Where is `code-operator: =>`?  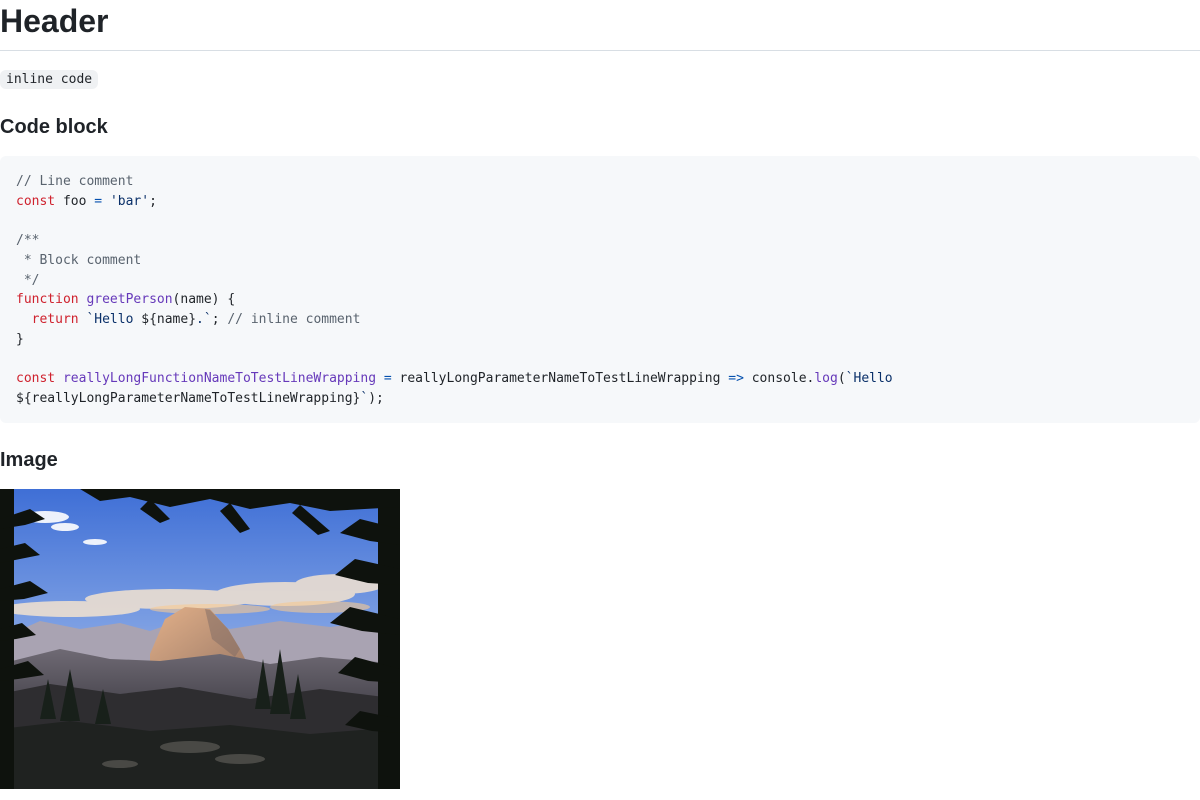
code-operator: => is located at coordinates (736, 379).